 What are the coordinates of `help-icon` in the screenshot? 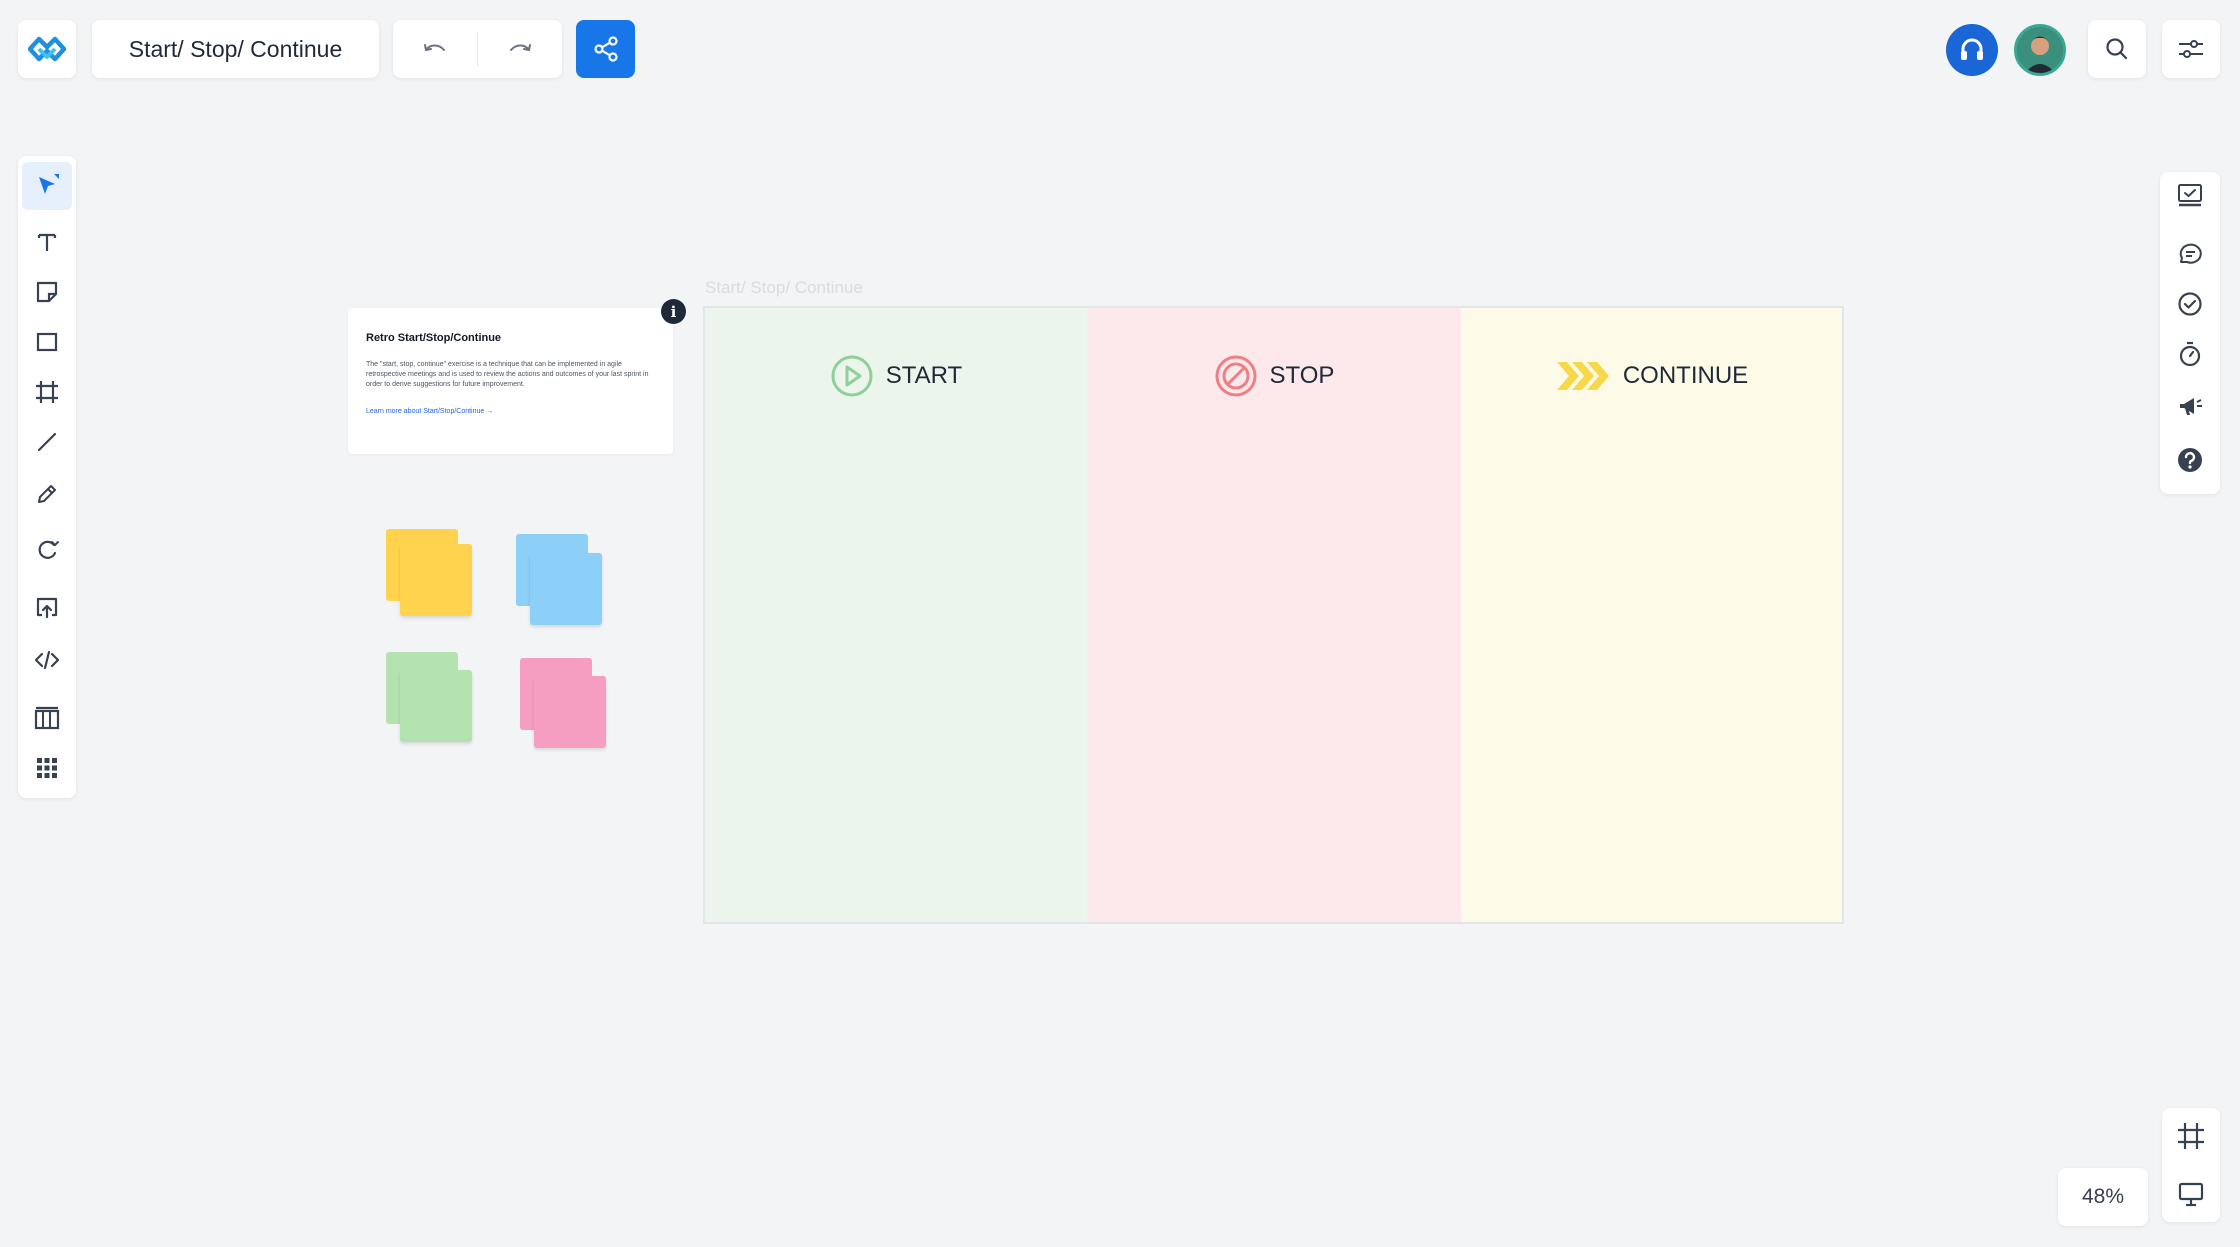 It's located at (2190, 460).